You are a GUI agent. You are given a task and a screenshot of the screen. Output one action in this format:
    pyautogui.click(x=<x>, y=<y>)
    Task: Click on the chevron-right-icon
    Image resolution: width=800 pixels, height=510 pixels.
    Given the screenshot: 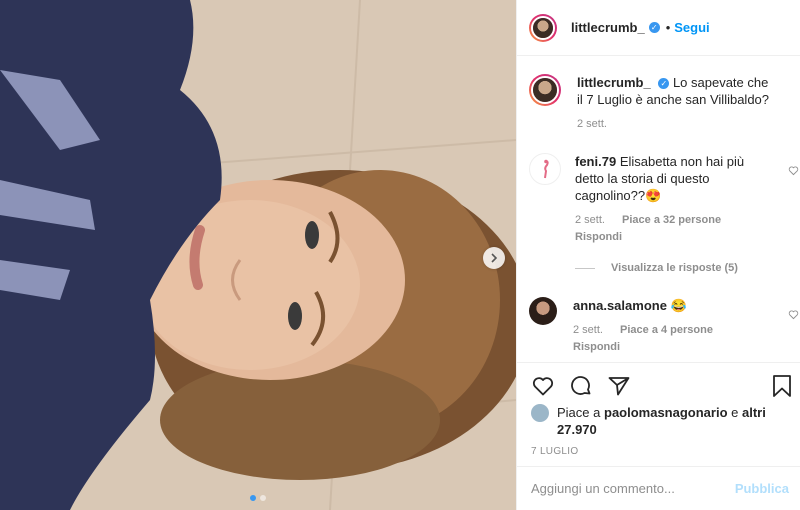 What is the action you would take?
    pyautogui.click(x=494, y=258)
    